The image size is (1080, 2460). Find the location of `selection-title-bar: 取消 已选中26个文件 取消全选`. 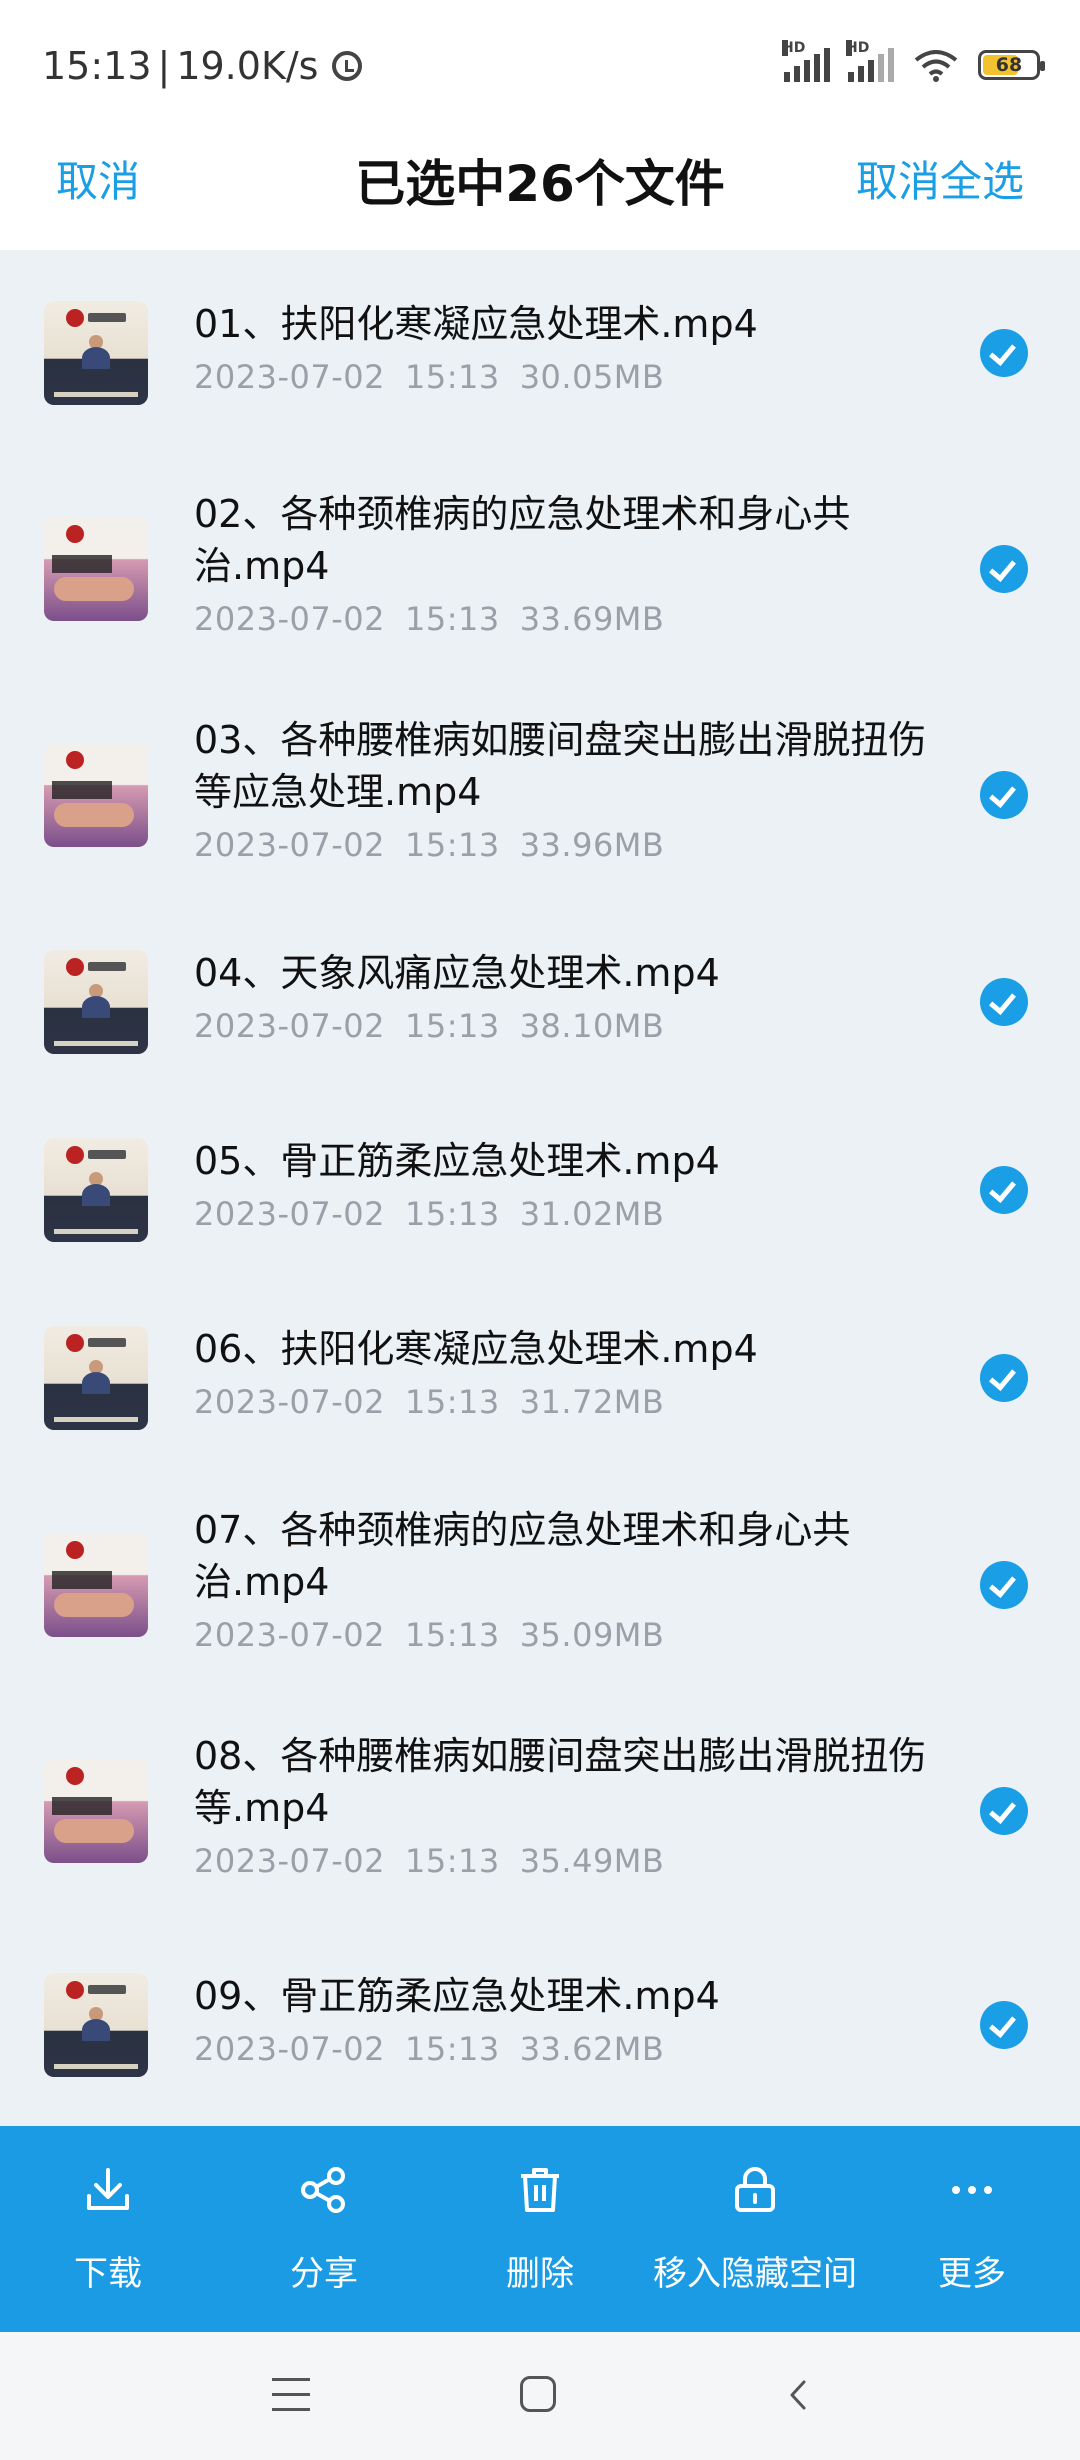

selection-title-bar: 取消 已选中26个文件 取消全选 is located at coordinates (540, 190).